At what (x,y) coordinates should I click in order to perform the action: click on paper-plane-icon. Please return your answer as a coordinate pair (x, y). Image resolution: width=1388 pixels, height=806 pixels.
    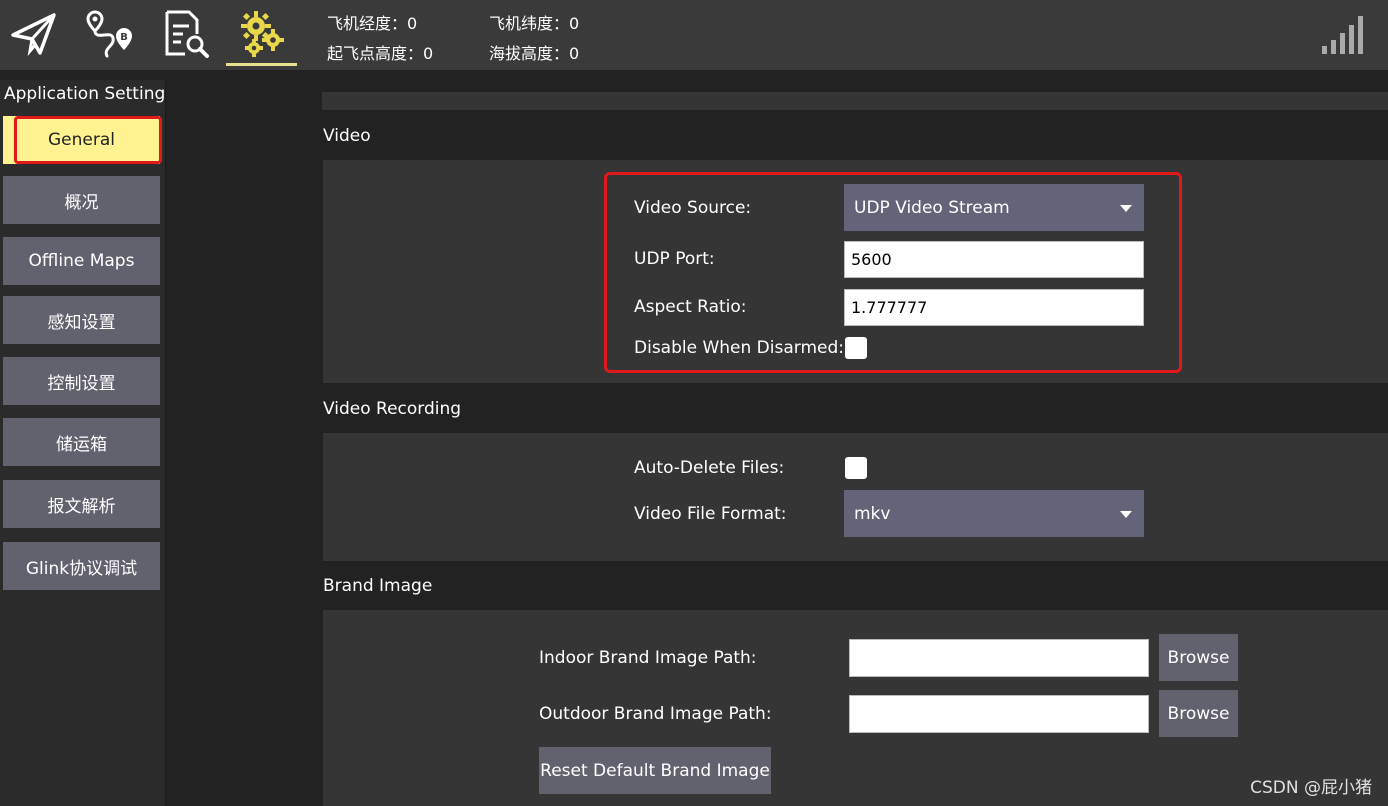
    Looking at the image, I should click on (33, 34).